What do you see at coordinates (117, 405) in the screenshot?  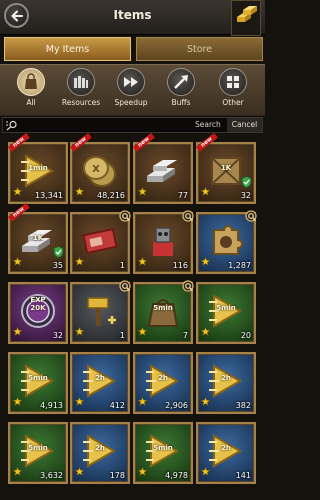 I see `item-quantity: 412` at bounding box center [117, 405].